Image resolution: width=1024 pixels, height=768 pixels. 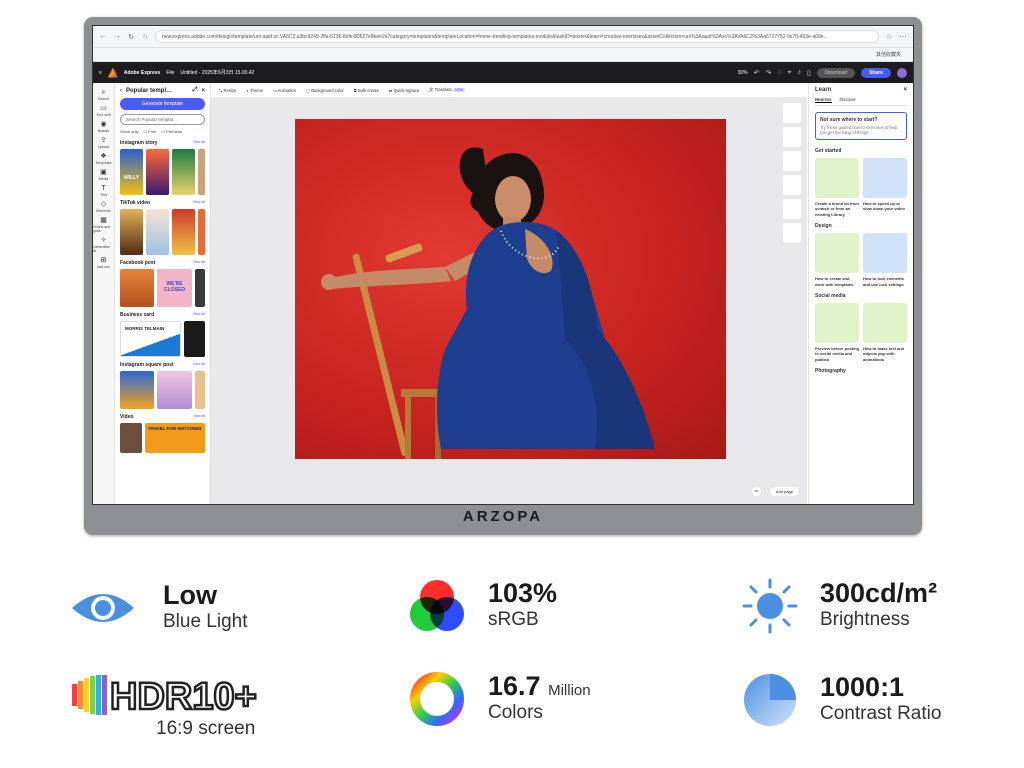 What do you see at coordinates (743, 73) in the screenshot?
I see `zoom-level: 30%` at bounding box center [743, 73].